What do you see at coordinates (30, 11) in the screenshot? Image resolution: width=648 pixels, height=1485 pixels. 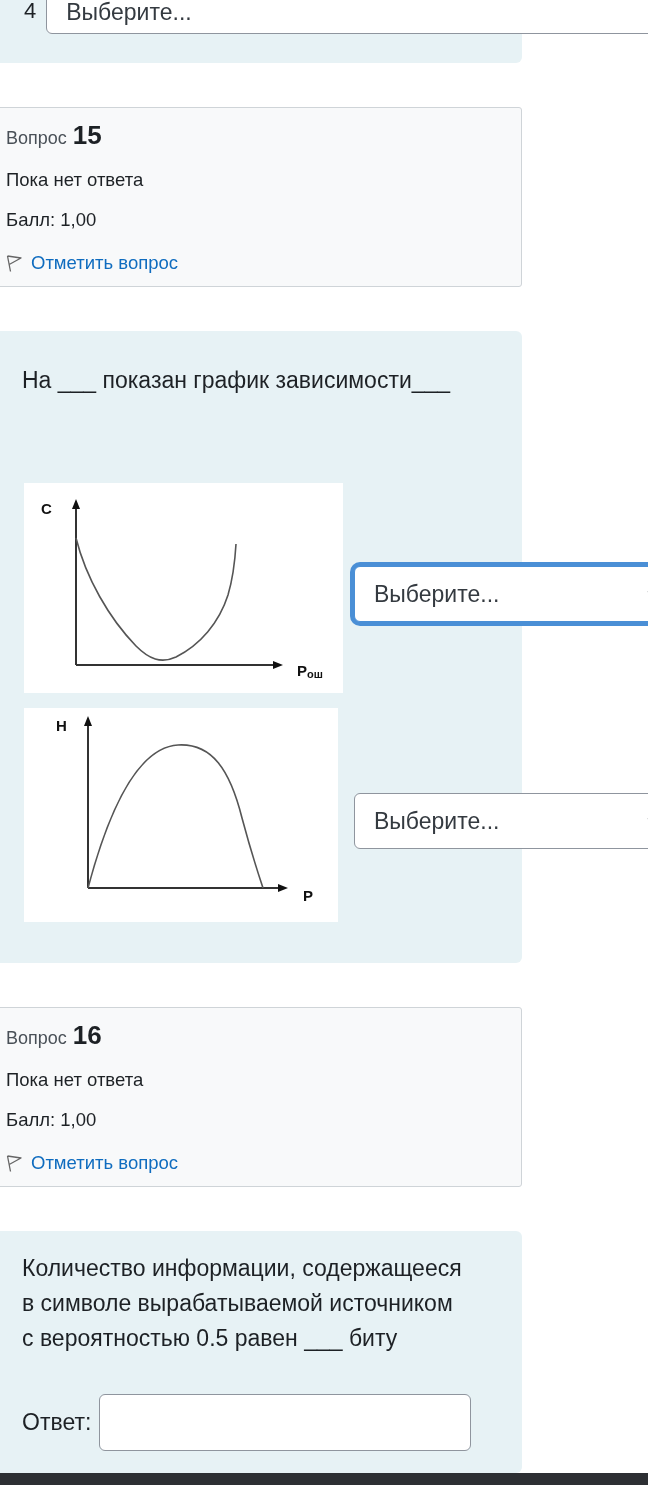 I see `row-number: 4` at bounding box center [30, 11].